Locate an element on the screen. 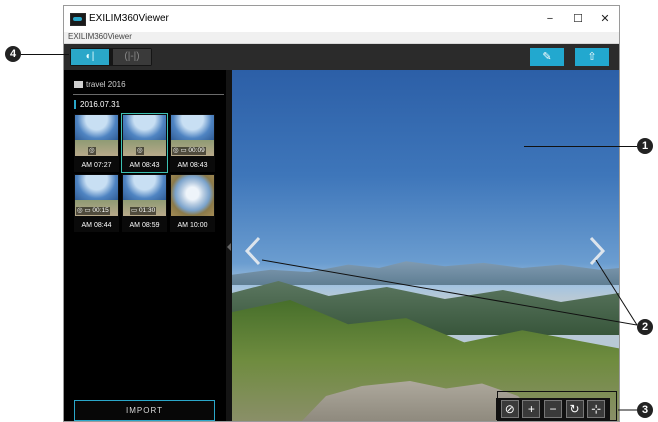 This screenshot has height=422, width=658. thumbnail-selected: ◎ AM 08:43 is located at coordinates (144, 143).